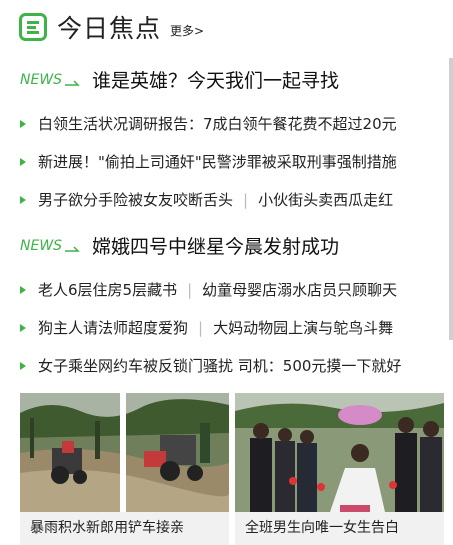  I want to click on section-header: 今日焦点 更多>, so click(111, 27).